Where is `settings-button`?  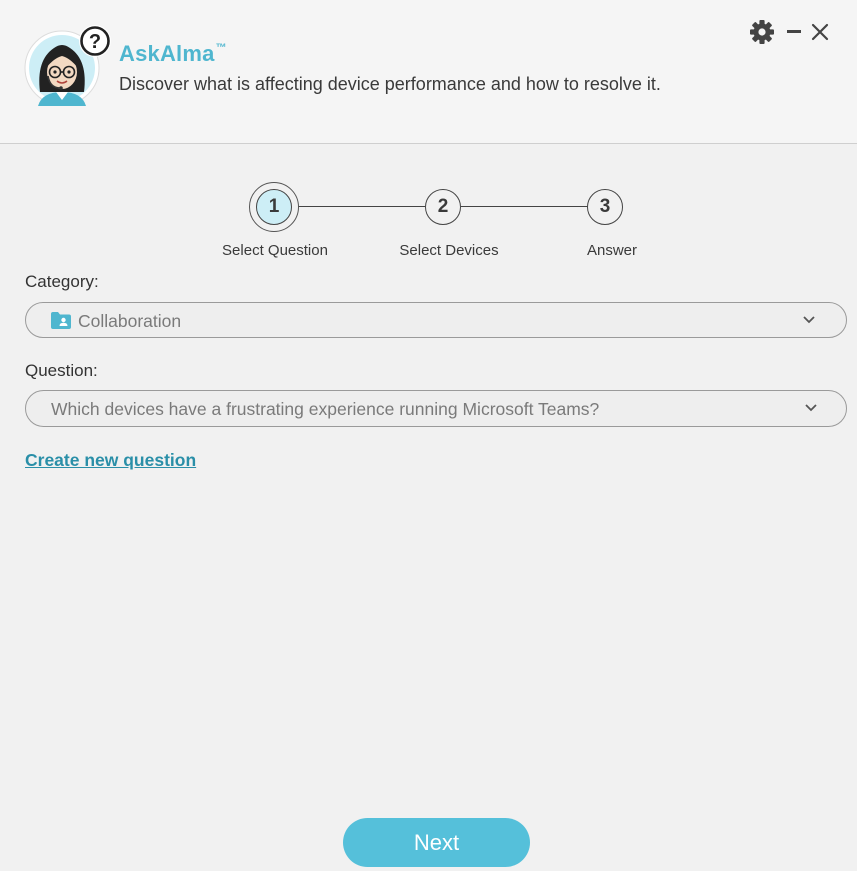 settings-button is located at coordinates (762, 32).